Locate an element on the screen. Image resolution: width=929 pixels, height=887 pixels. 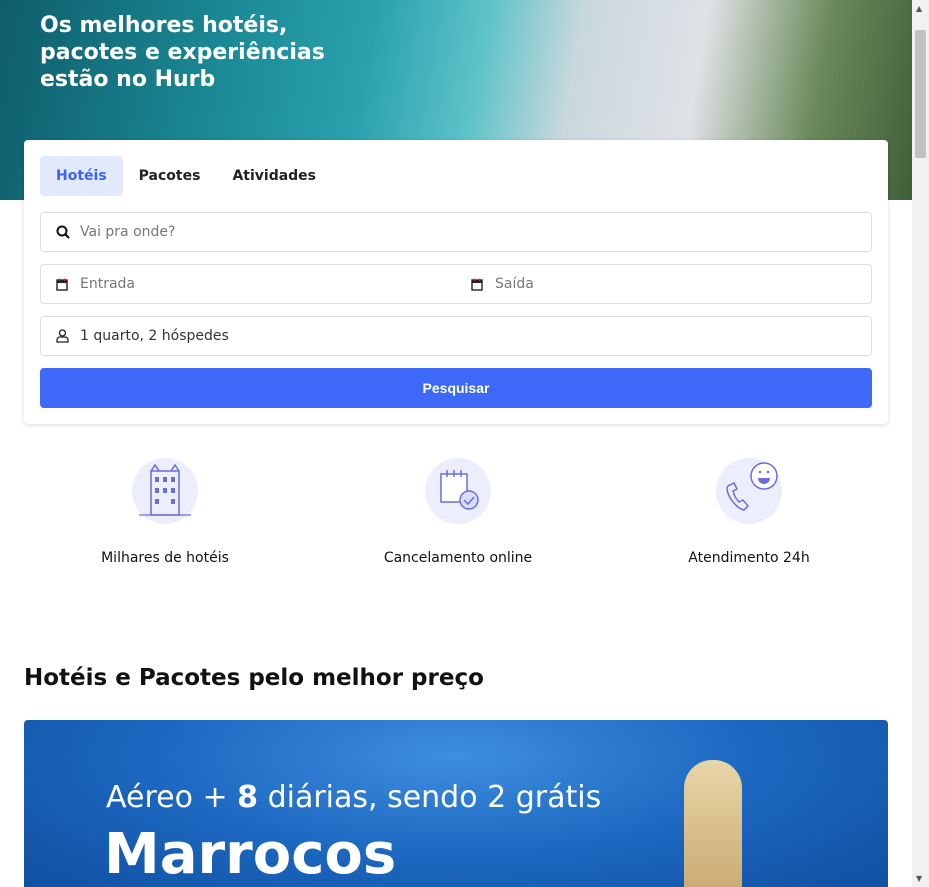
destination-input: Vai pra onde? is located at coordinates (456, 232).